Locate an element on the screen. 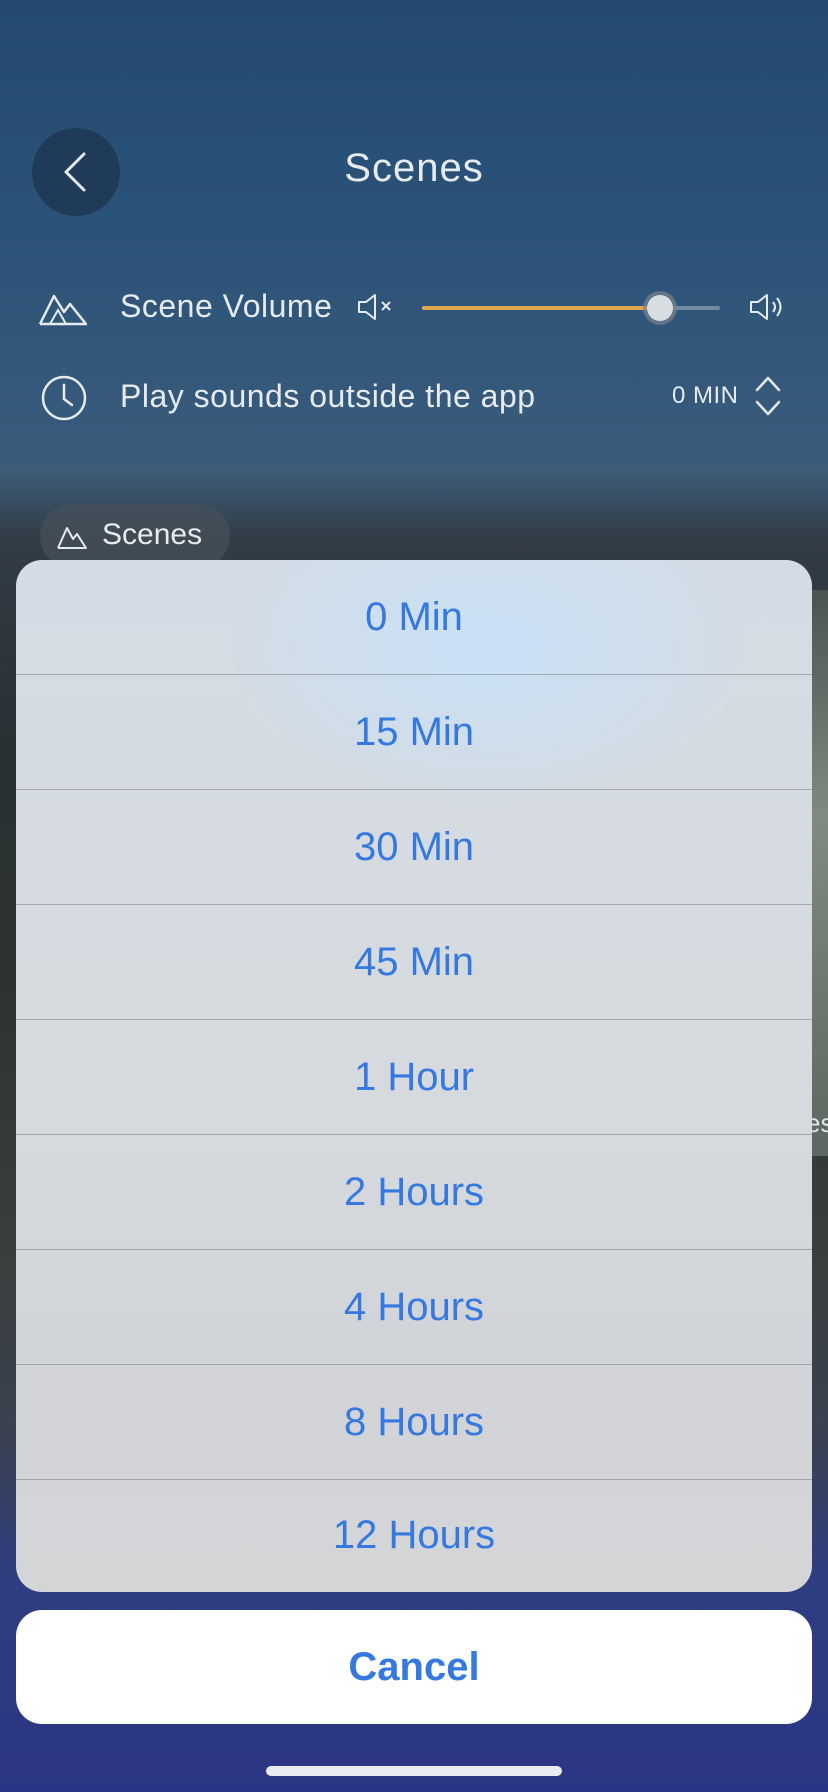 The width and height of the screenshot is (828, 1792). option-45-min: 45 Min is located at coordinates (414, 962).